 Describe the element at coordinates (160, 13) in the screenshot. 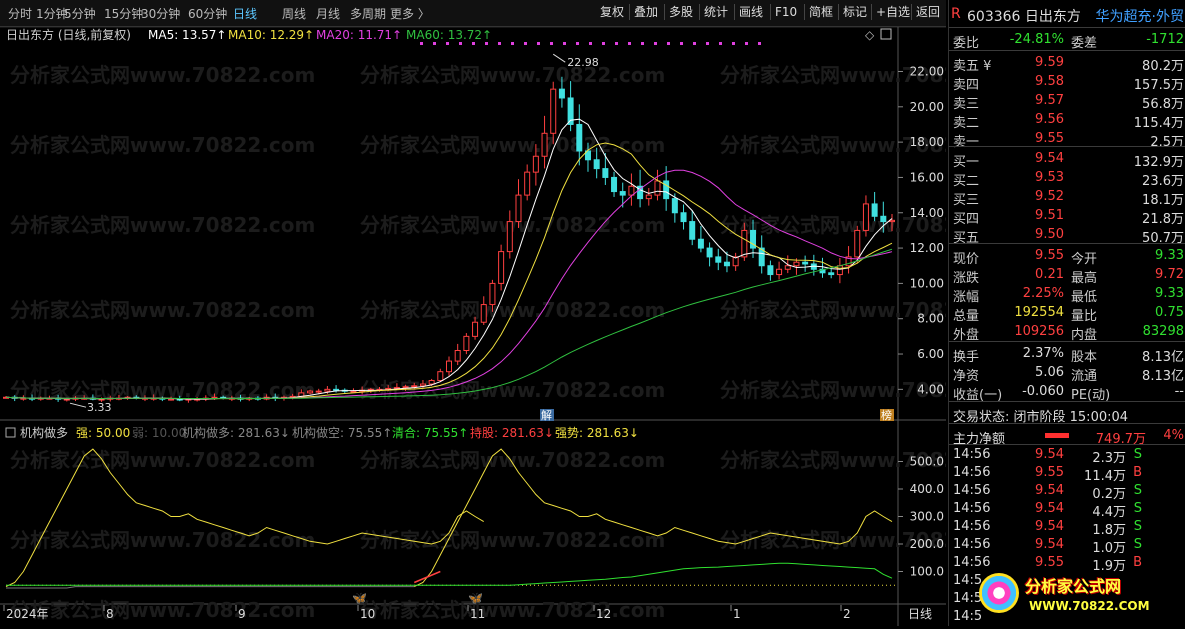

I see `period-tab-4: 30分钟` at that location.